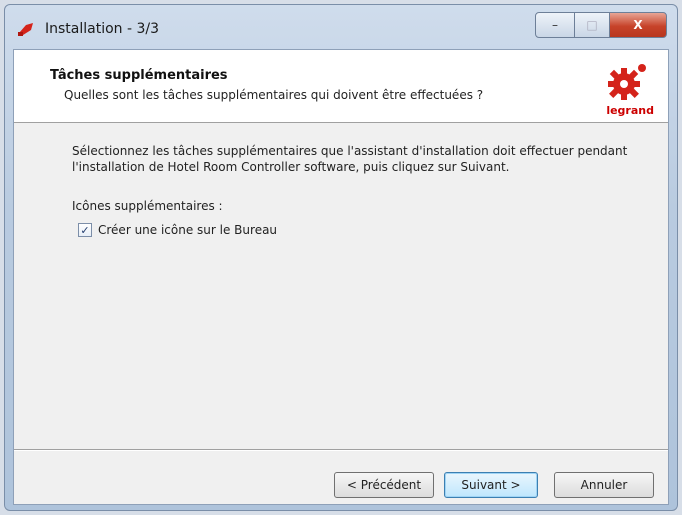  I want to click on icons-section-label: Icônes supplémentaires :, so click(147, 206).